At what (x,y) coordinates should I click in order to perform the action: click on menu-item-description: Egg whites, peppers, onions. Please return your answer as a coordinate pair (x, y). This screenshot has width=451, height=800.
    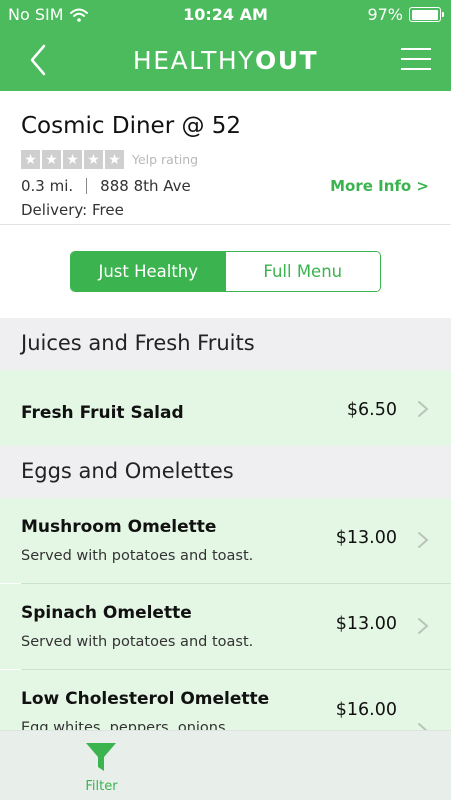
    Looking at the image, I should click on (123, 725).